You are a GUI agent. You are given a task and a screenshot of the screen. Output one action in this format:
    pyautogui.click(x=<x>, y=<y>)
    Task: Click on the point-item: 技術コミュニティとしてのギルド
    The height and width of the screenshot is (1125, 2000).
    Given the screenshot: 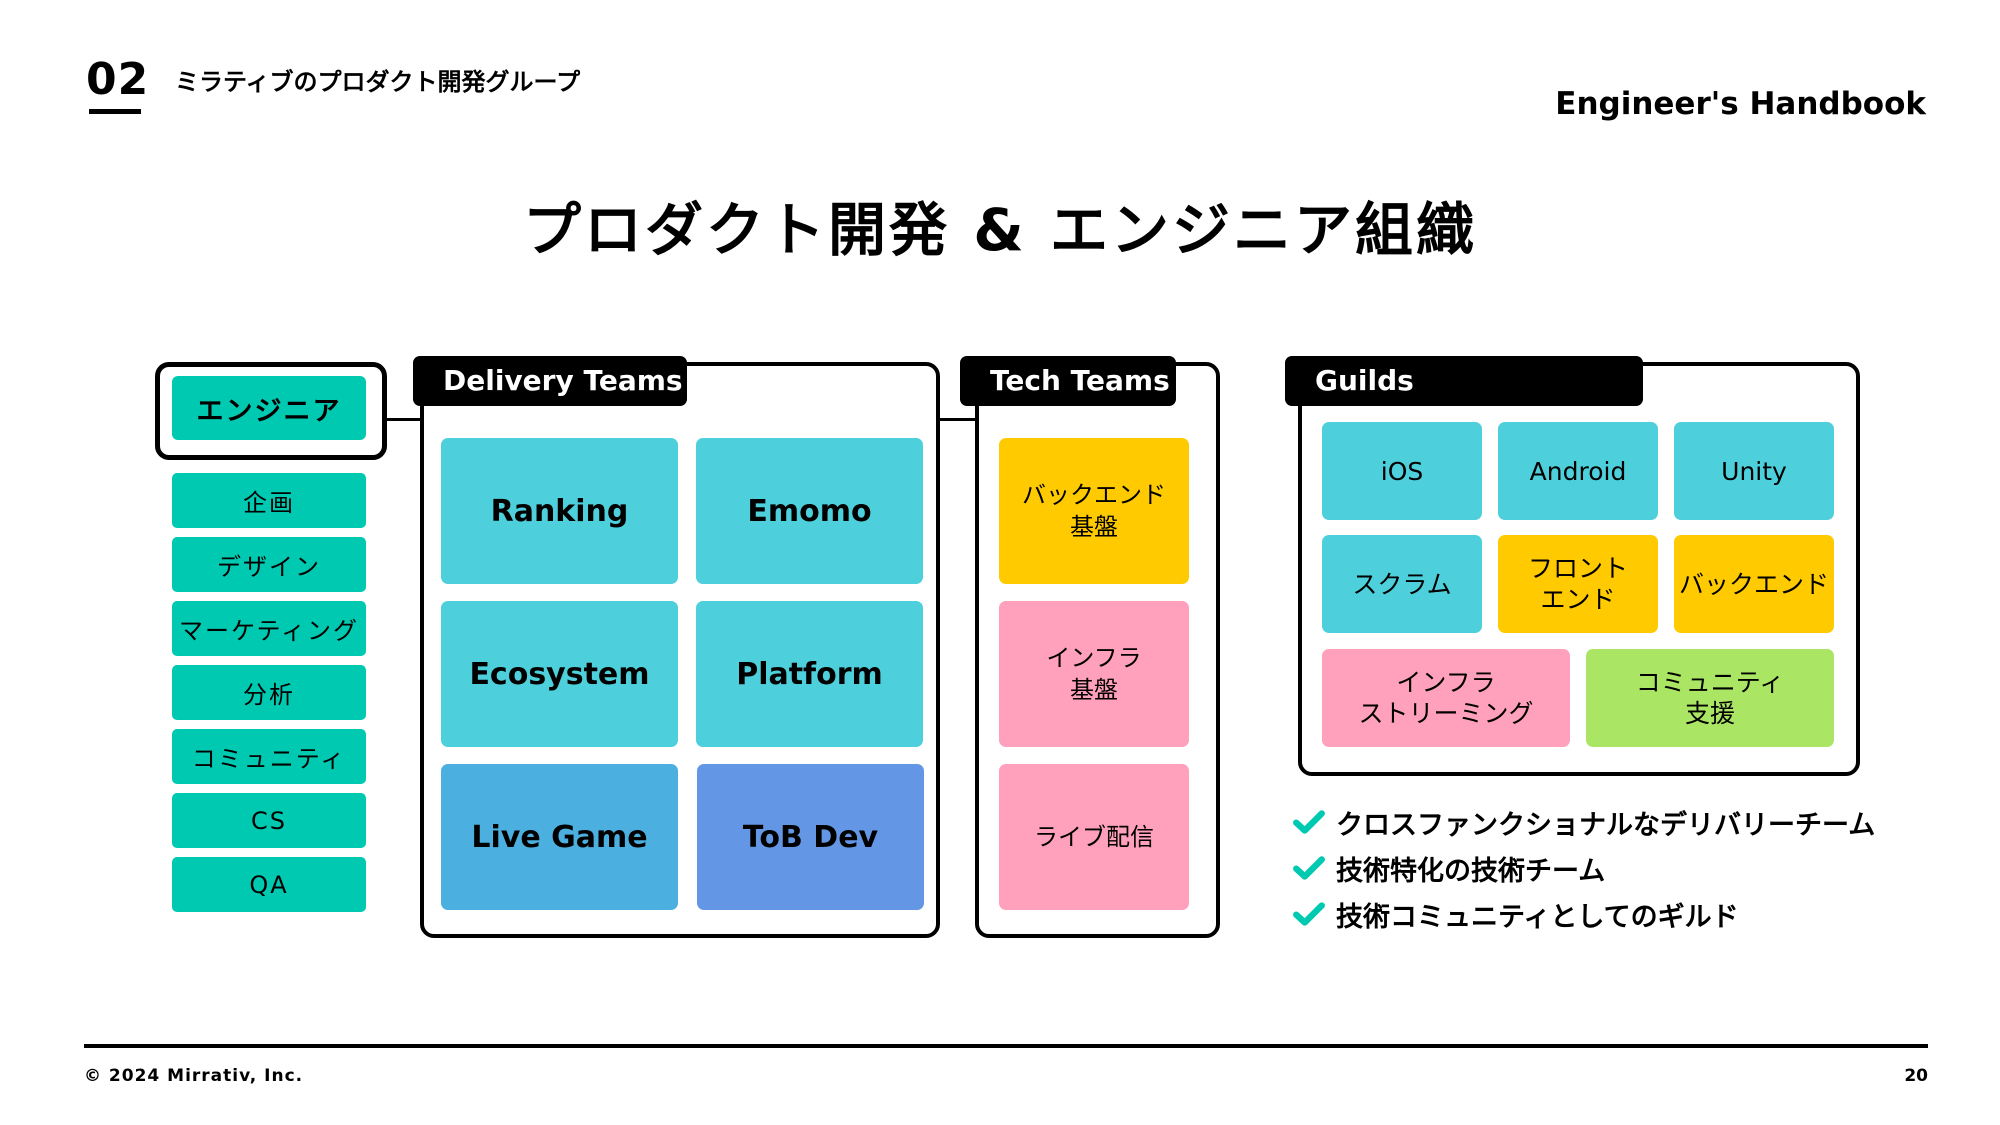 What is the action you would take?
    pyautogui.click(x=1515, y=914)
    